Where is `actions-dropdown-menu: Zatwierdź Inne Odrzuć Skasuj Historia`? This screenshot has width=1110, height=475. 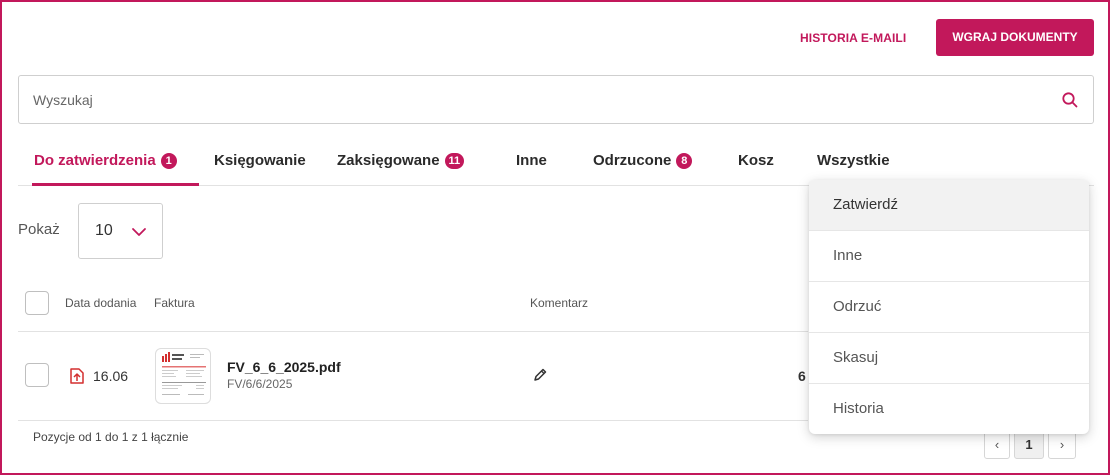 actions-dropdown-menu: Zatwierdź Inne Odrzuć Skasuj Historia is located at coordinates (949, 307).